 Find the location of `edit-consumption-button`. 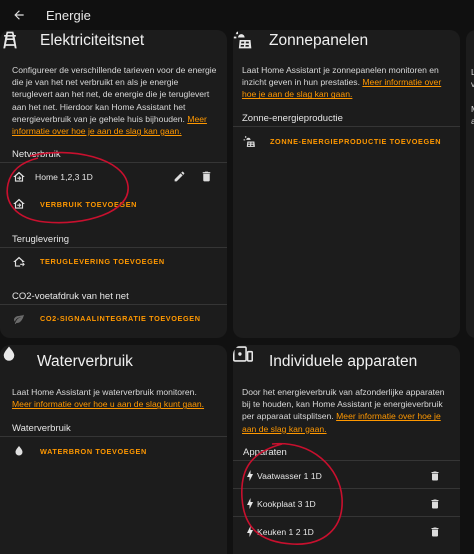

edit-consumption-button is located at coordinates (179, 176).